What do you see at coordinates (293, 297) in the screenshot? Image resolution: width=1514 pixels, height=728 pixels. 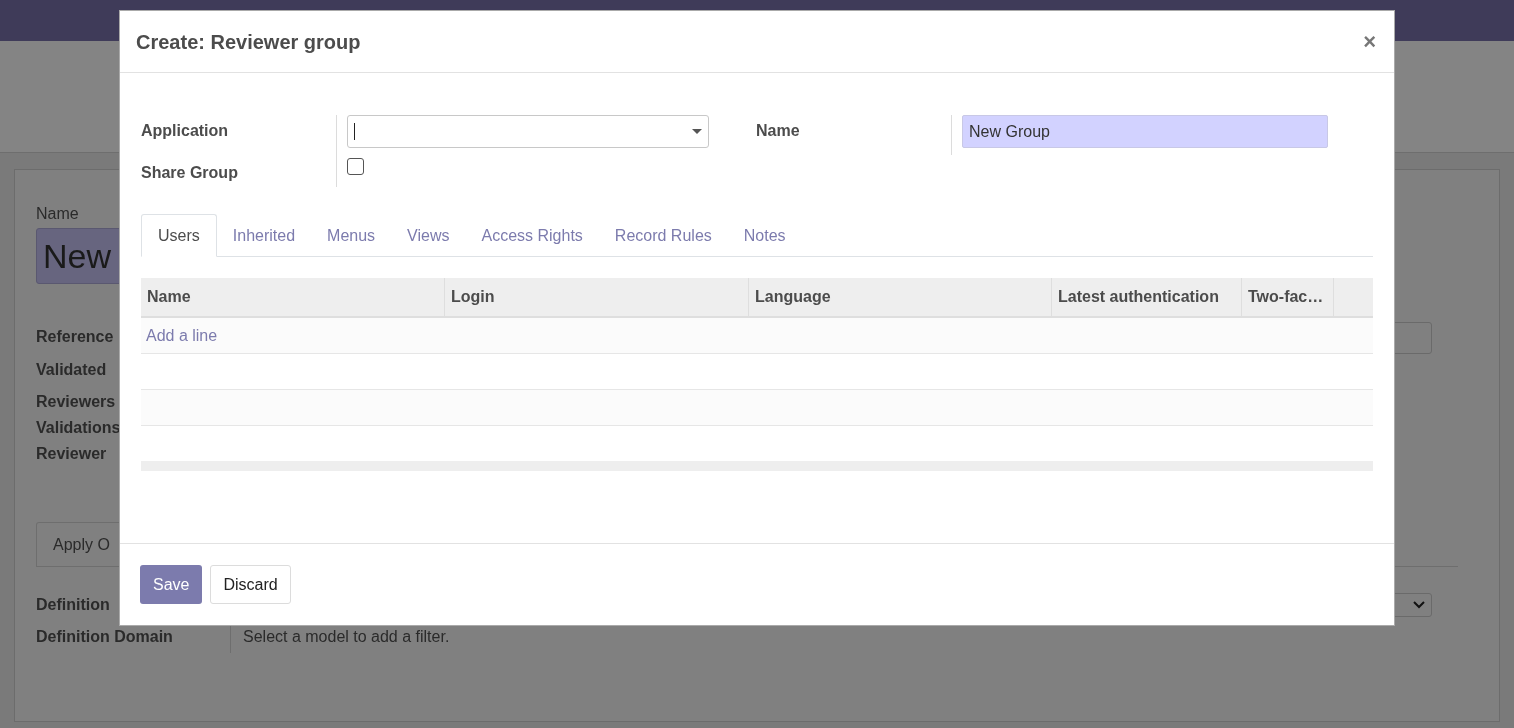 I see `column-header: Name` at bounding box center [293, 297].